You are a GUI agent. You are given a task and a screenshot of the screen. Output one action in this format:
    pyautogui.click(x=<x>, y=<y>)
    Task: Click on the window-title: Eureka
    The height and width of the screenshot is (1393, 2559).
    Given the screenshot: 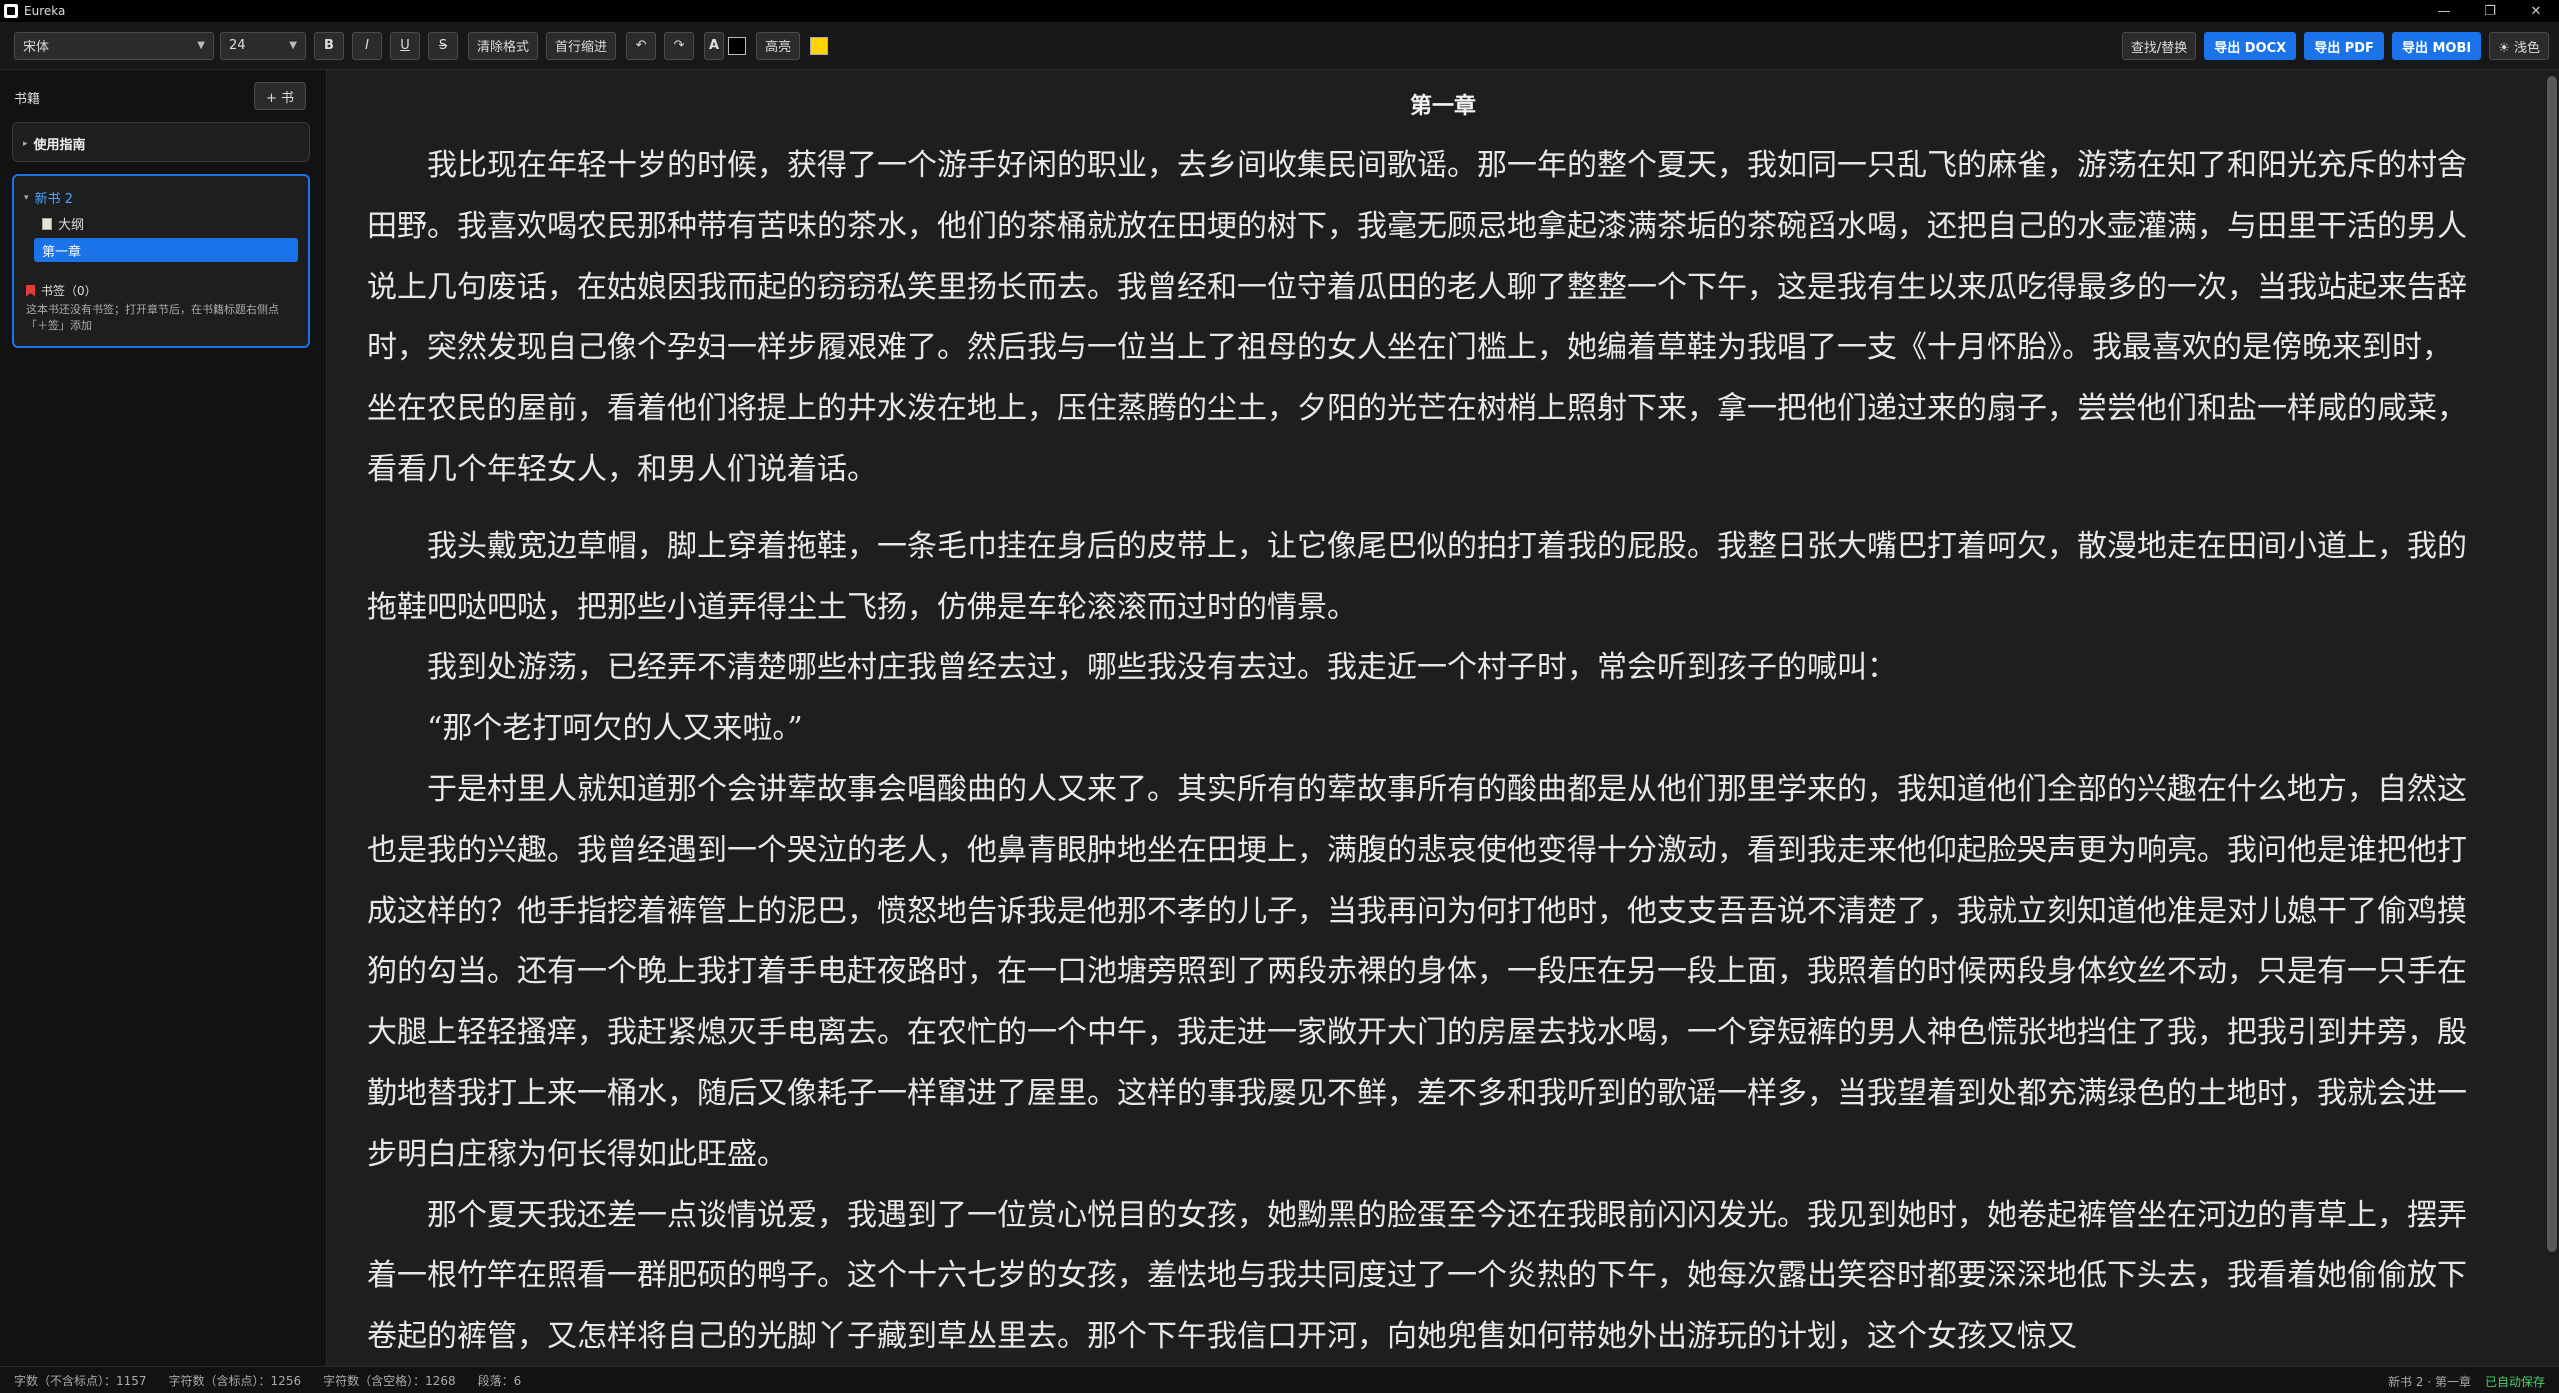 What is the action you would take?
    pyautogui.click(x=45, y=11)
    